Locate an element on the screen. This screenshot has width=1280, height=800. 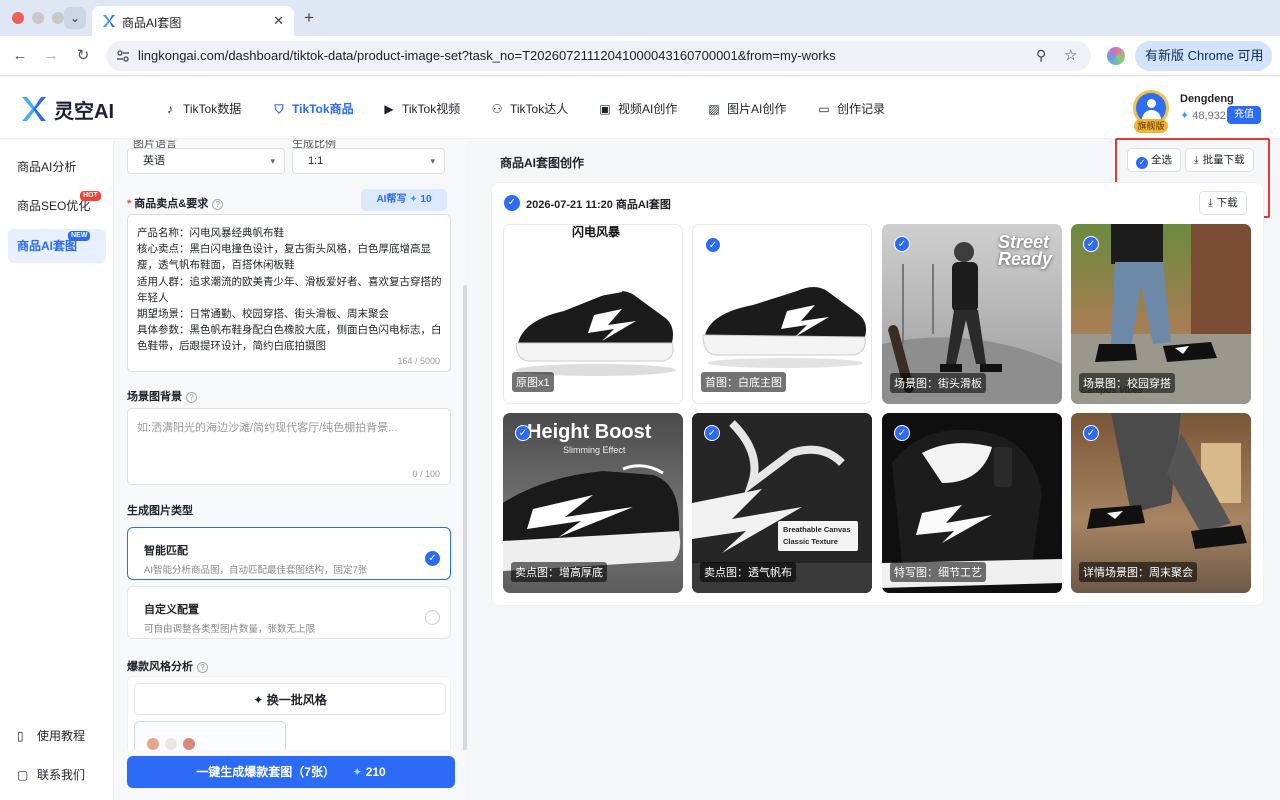
tile-label: 场景图：街头滑板 is located at coordinates (938, 383).